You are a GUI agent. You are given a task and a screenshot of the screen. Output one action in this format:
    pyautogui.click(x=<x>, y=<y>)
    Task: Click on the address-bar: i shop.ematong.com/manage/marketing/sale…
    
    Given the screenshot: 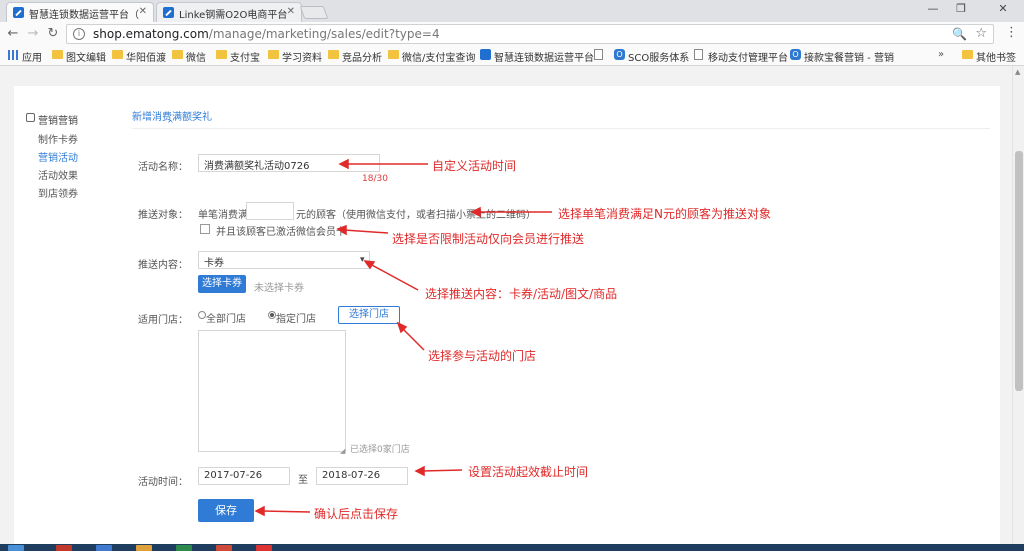 What is the action you would take?
    pyautogui.click(x=530, y=34)
    